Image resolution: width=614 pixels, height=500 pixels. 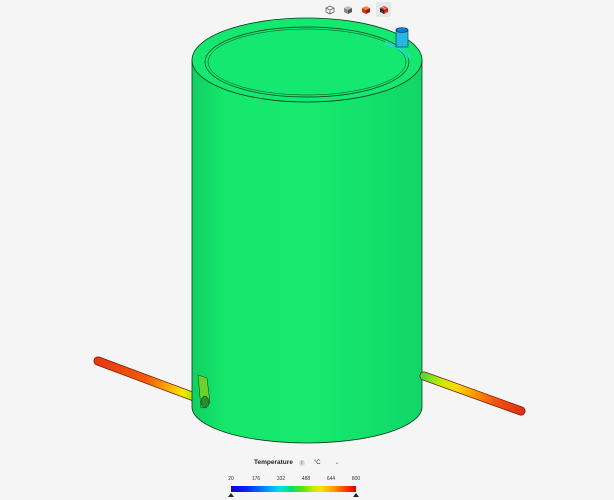 What do you see at coordinates (356, 9) in the screenshot?
I see `view-mode-toolbar` at bounding box center [356, 9].